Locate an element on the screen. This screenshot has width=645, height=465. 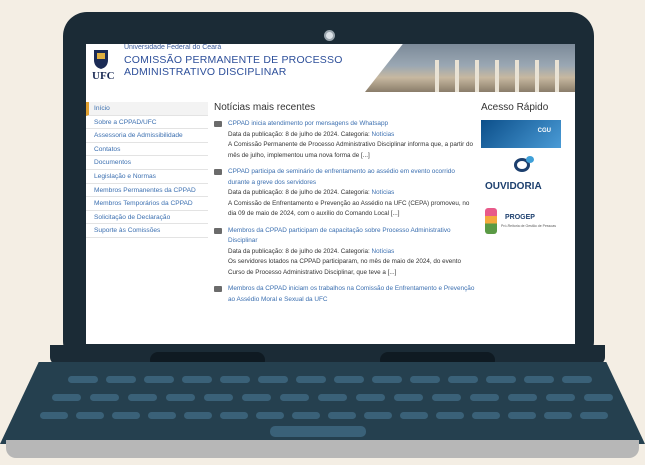
cgu-banner-link: CGU is located at coordinates (521, 134).